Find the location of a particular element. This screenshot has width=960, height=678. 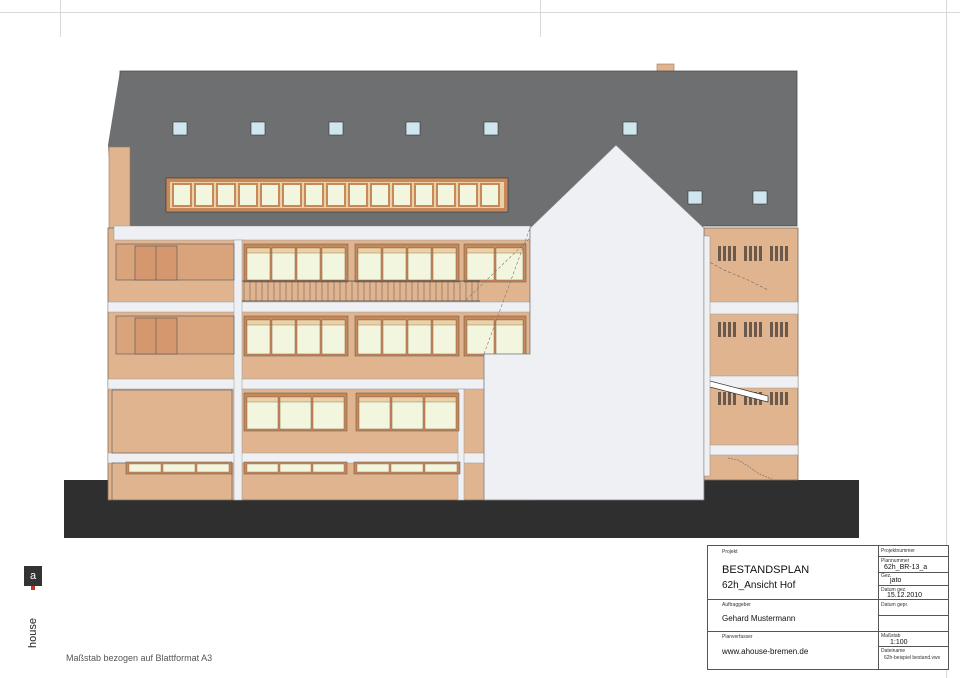

projekt-label: Projekt is located at coordinates (730, 552).